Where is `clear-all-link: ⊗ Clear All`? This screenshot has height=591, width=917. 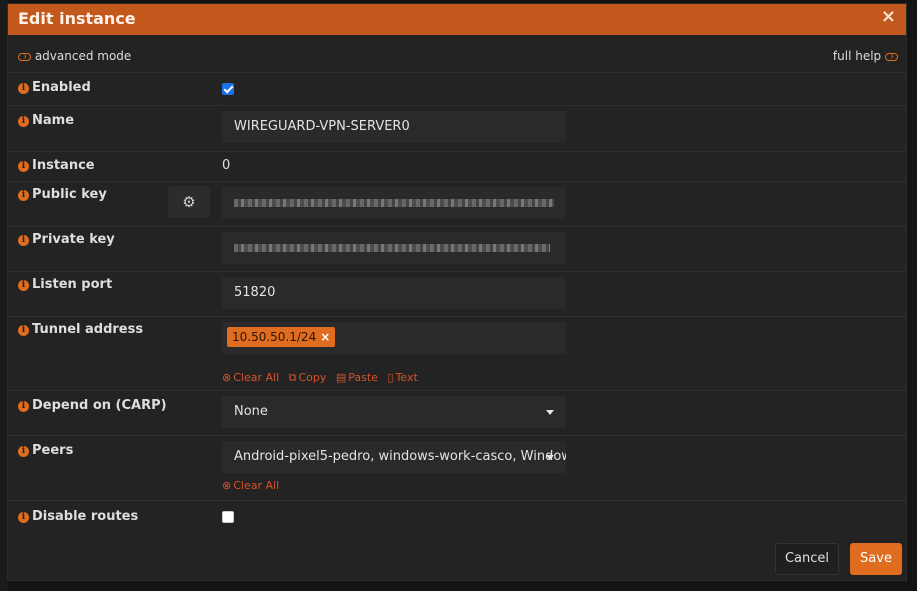
clear-all-link: ⊗ Clear All is located at coordinates (250, 377).